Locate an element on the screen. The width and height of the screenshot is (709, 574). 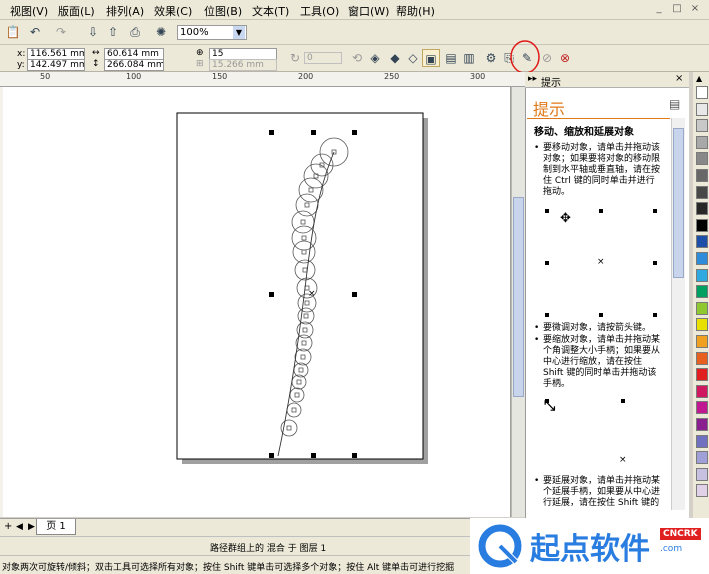
handle-bottom-center is located at coordinates (313, 455).